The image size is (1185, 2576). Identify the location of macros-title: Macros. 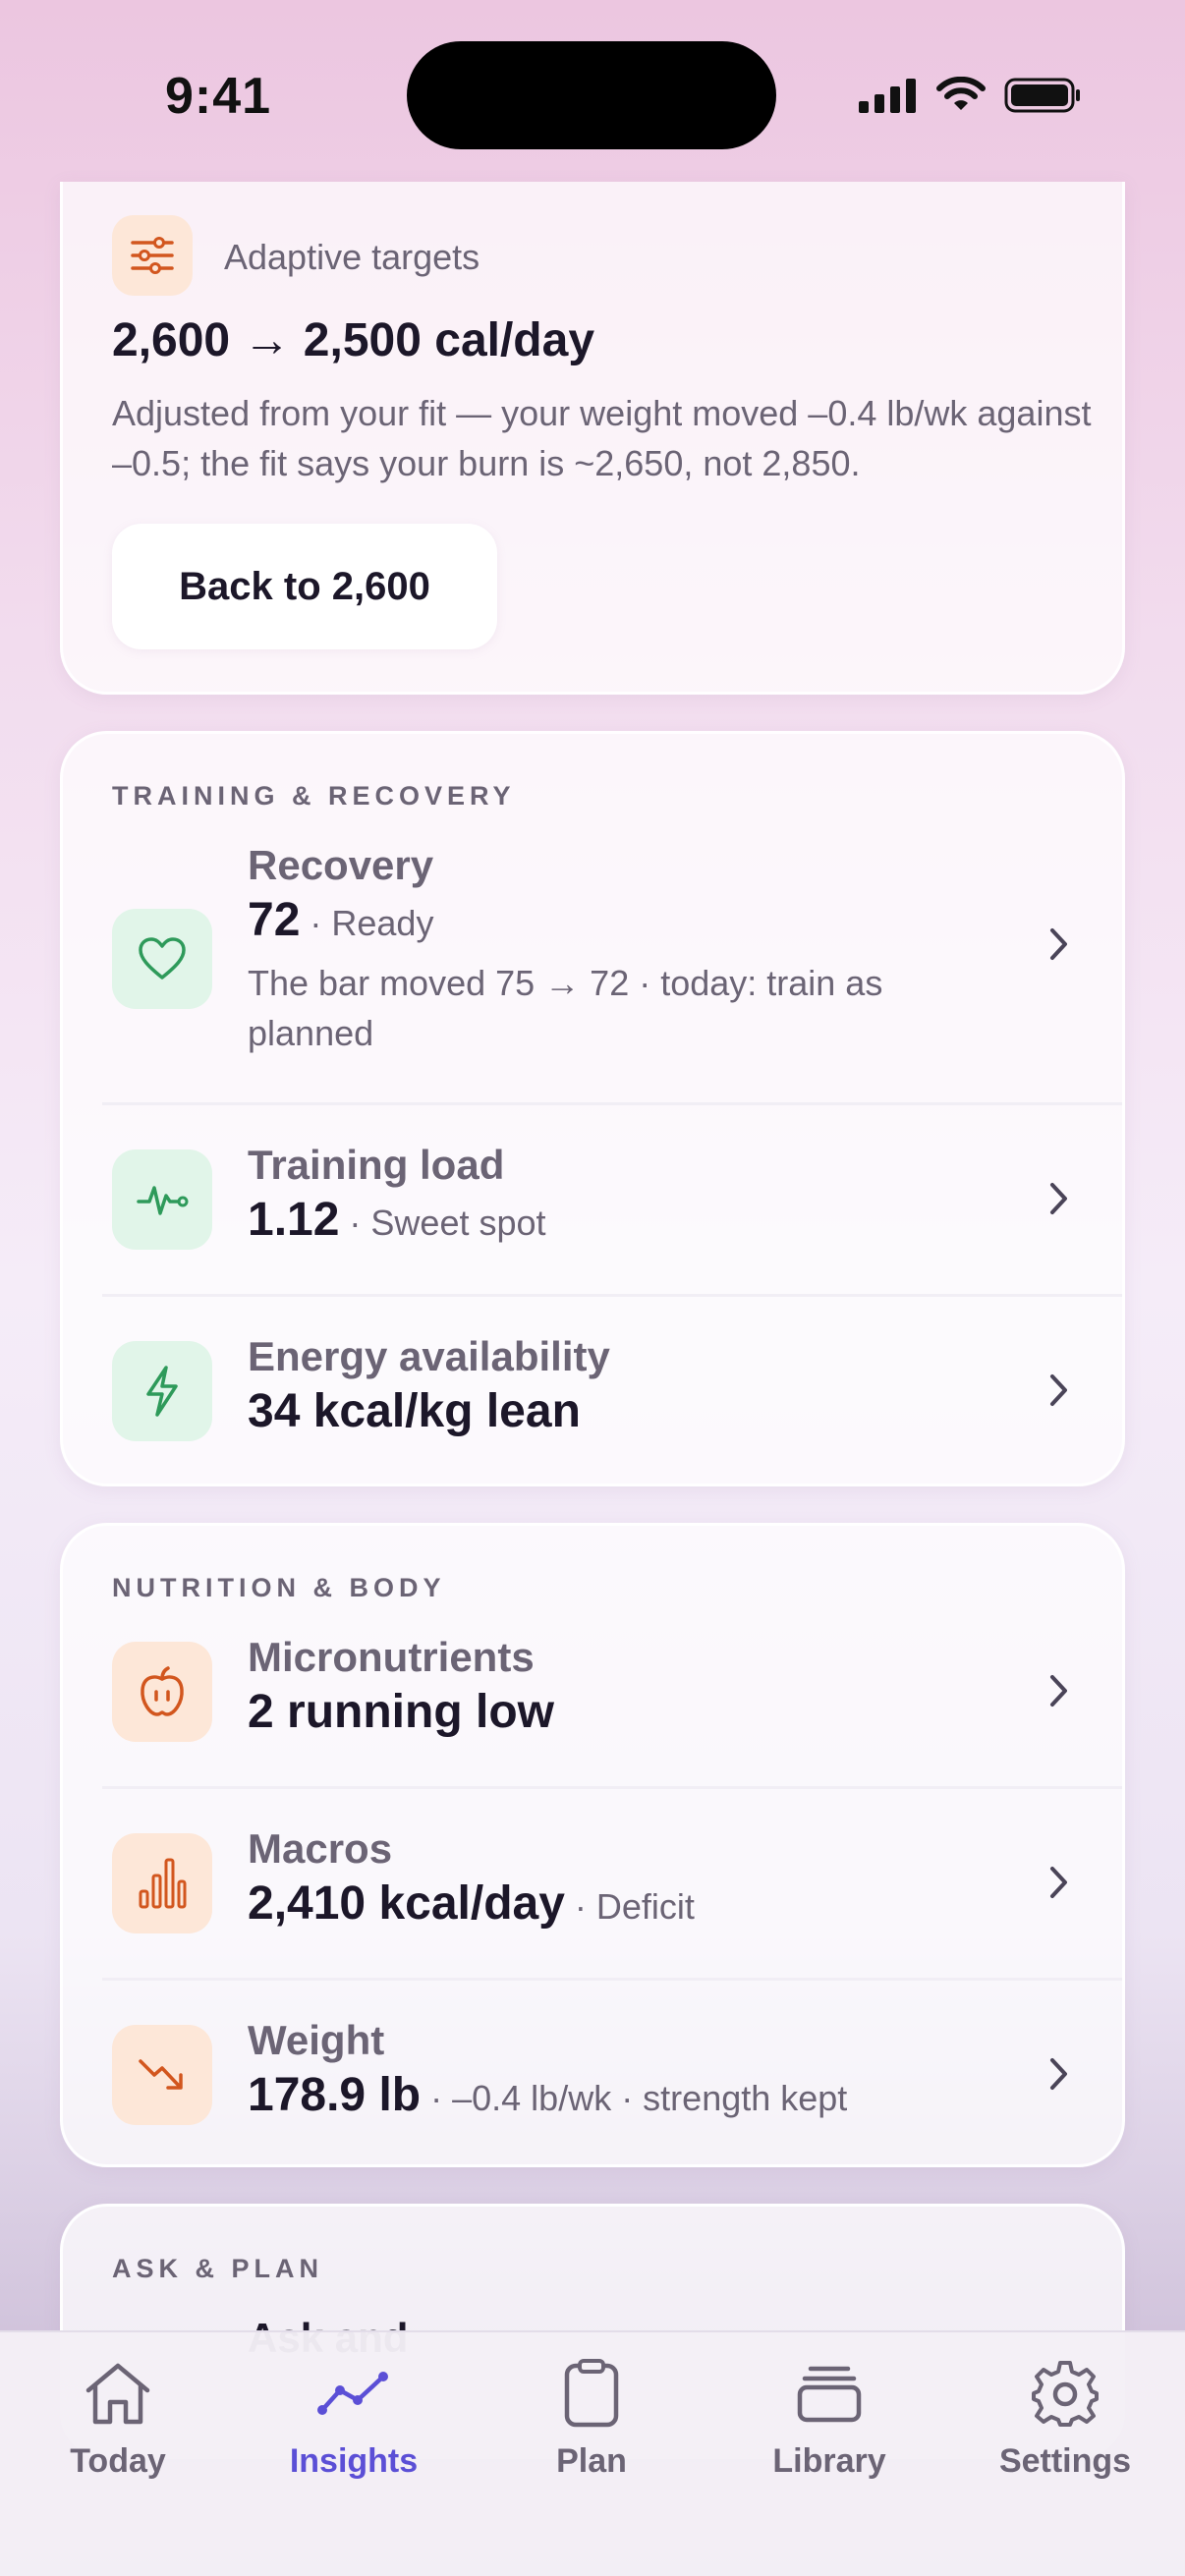
(320, 1848).